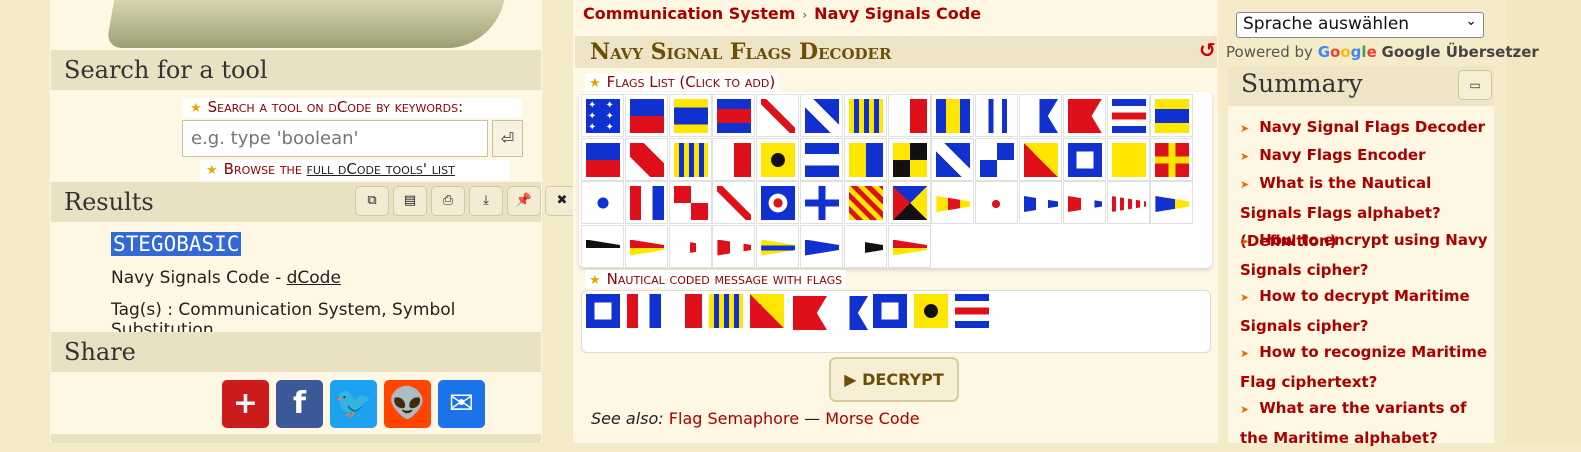 This screenshot has height=452, width=1581. I want to click on breadcrumb-communication-system: Communication System, so click(689, 13).